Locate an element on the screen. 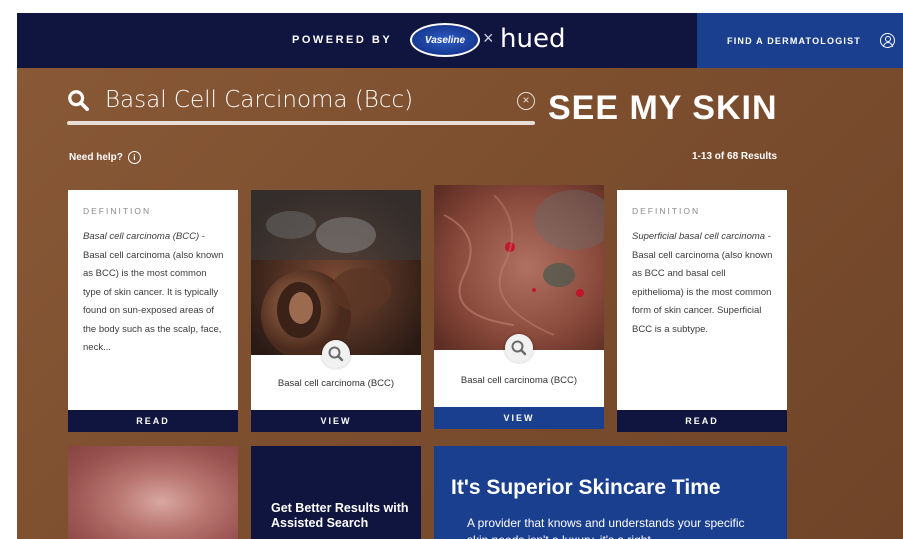 Image resolution: width=903 pixels, height=539 pixels. hued-logo: hued is located at coordinates (533, 39).